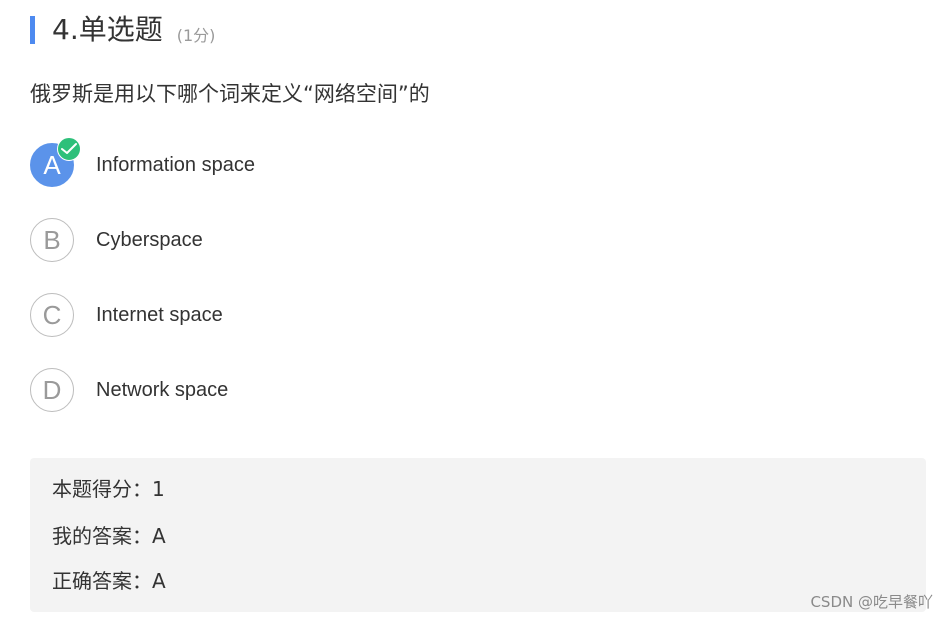 The height and width of the screenshot is (620, 947). I want to click on question-score: (1分), so click(196, 35).